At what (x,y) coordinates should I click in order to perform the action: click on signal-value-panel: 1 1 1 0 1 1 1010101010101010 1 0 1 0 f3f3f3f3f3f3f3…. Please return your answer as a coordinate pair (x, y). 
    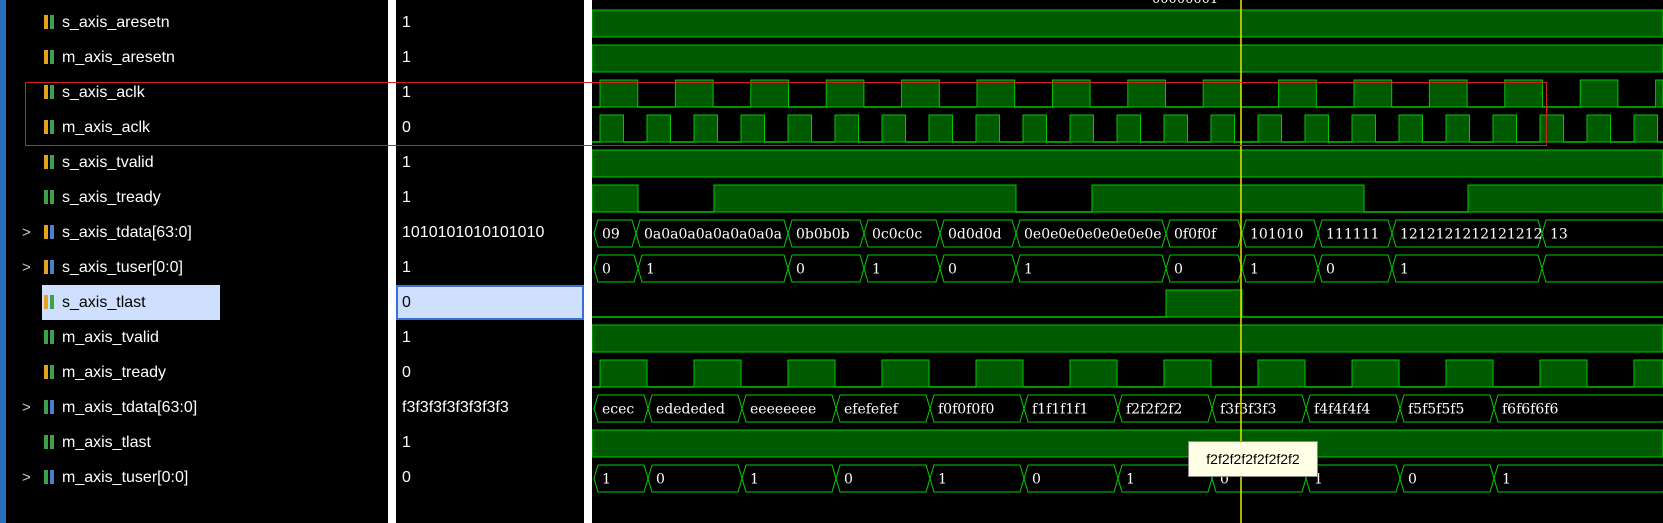
    Looking at the image, I should click on (490, 261).